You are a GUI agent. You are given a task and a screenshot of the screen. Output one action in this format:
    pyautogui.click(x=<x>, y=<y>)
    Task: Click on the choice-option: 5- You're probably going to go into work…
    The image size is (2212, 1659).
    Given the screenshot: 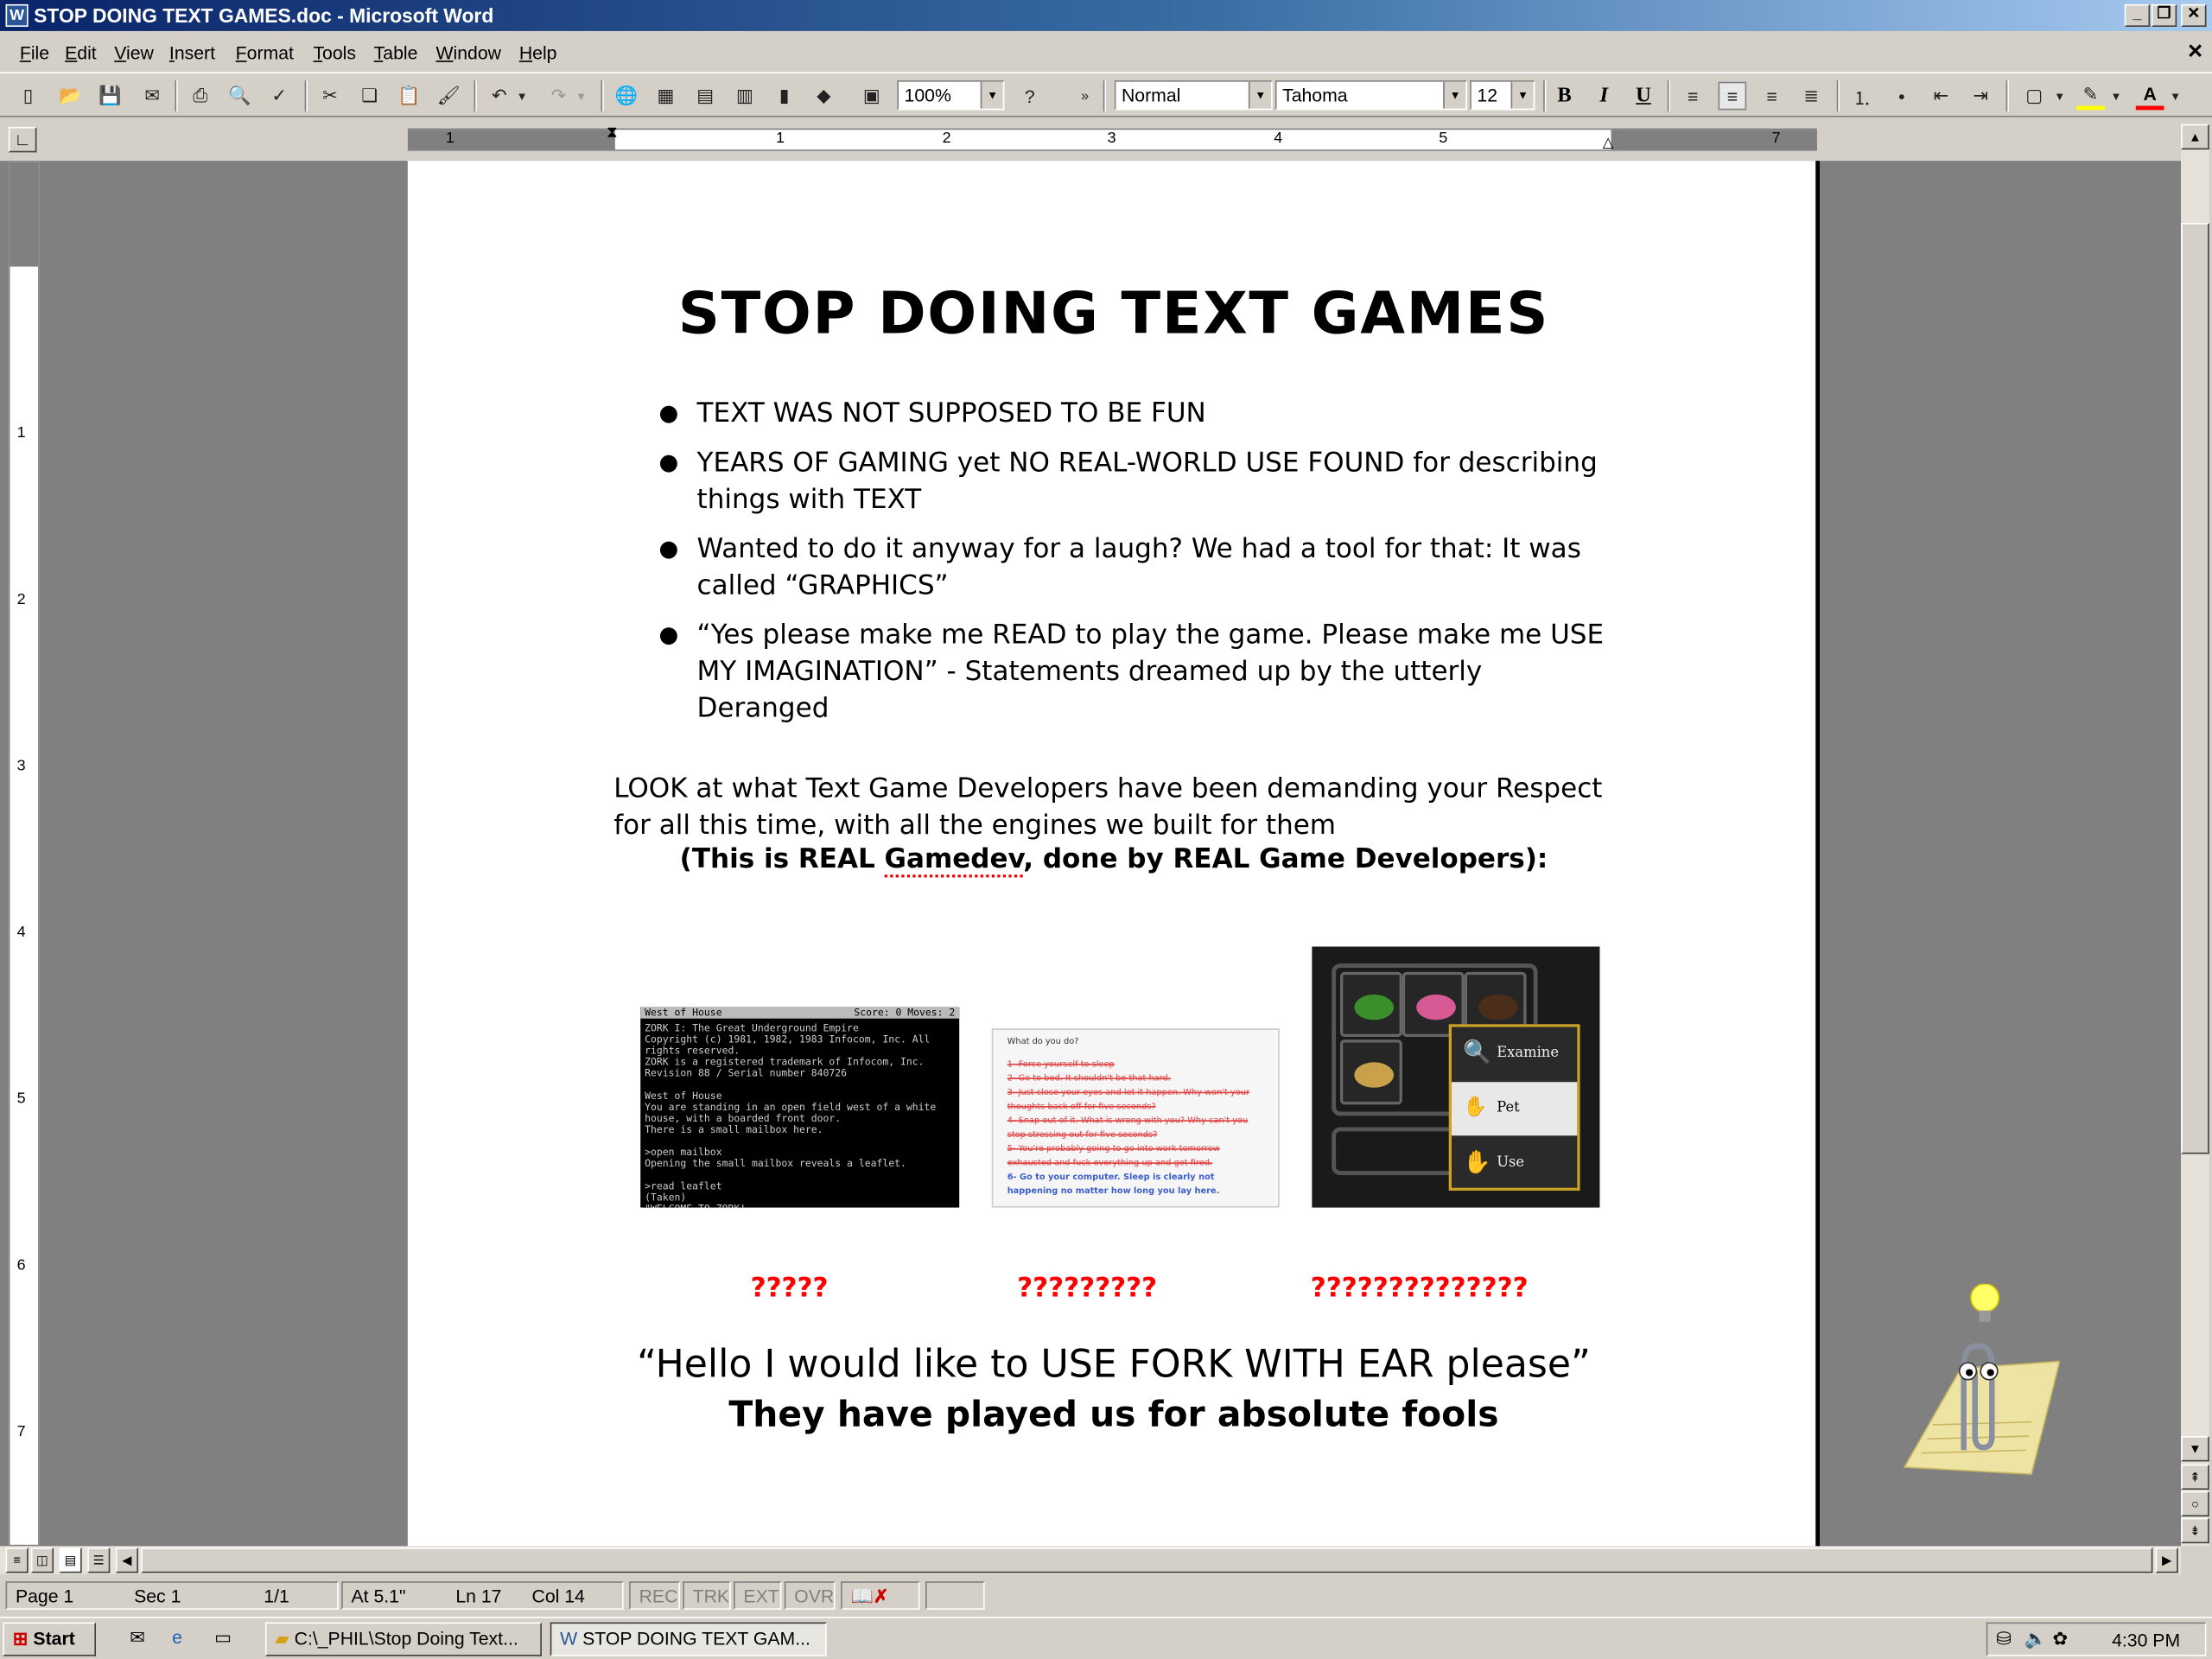 What is the action you would take?
    pyautogui.click(x=1135, y=1156)
    